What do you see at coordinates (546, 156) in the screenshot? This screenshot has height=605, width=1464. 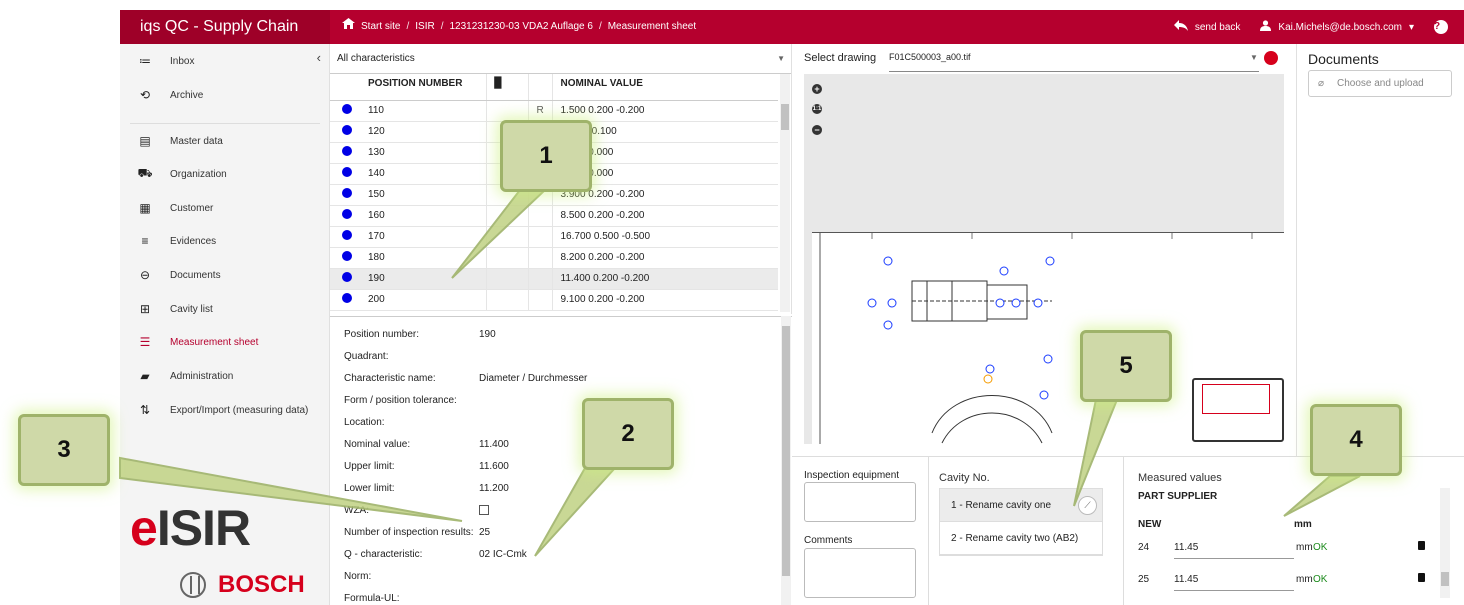 I see `callout-1: 1` at bounding box center [546, 156].